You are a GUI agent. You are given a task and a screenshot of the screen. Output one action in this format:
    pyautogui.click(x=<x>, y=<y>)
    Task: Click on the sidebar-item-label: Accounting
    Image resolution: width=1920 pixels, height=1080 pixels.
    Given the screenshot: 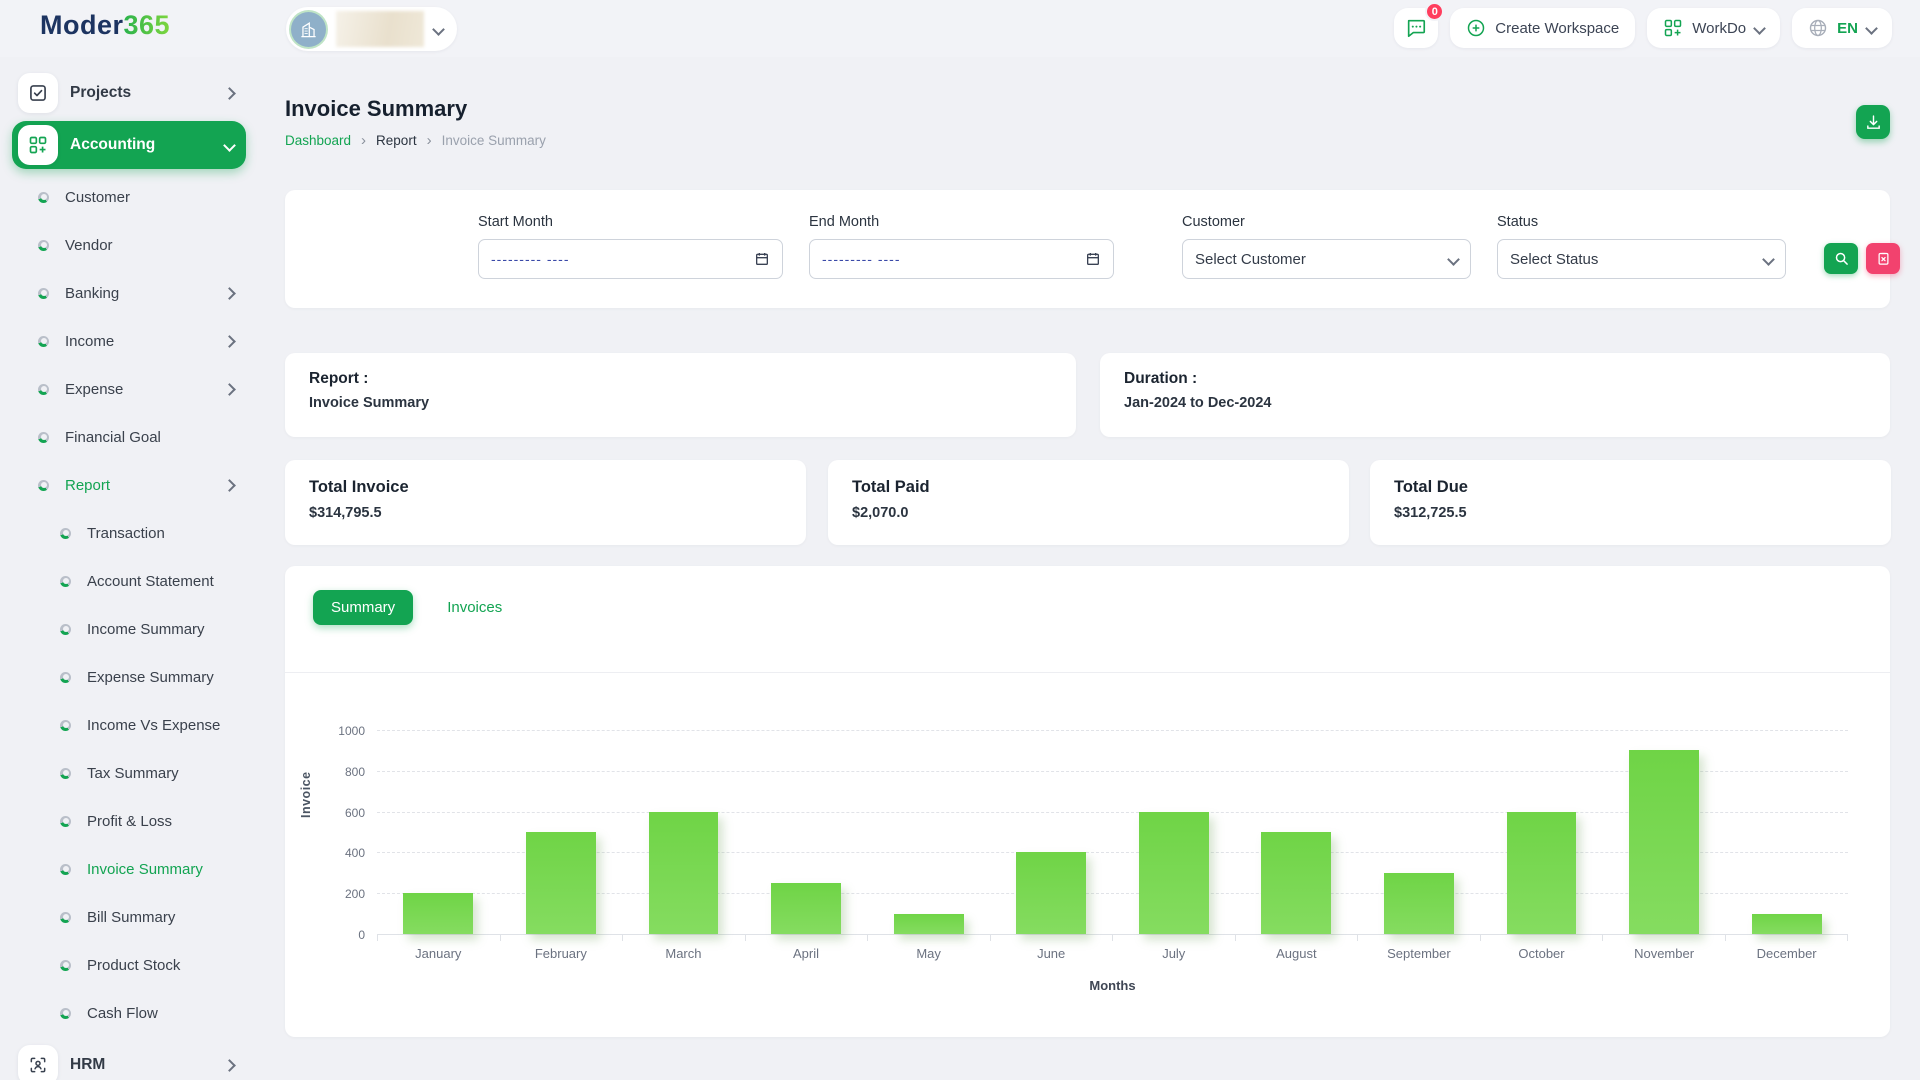 What is the action you would take?
    pyautogui.click(x=113, y=144)
    